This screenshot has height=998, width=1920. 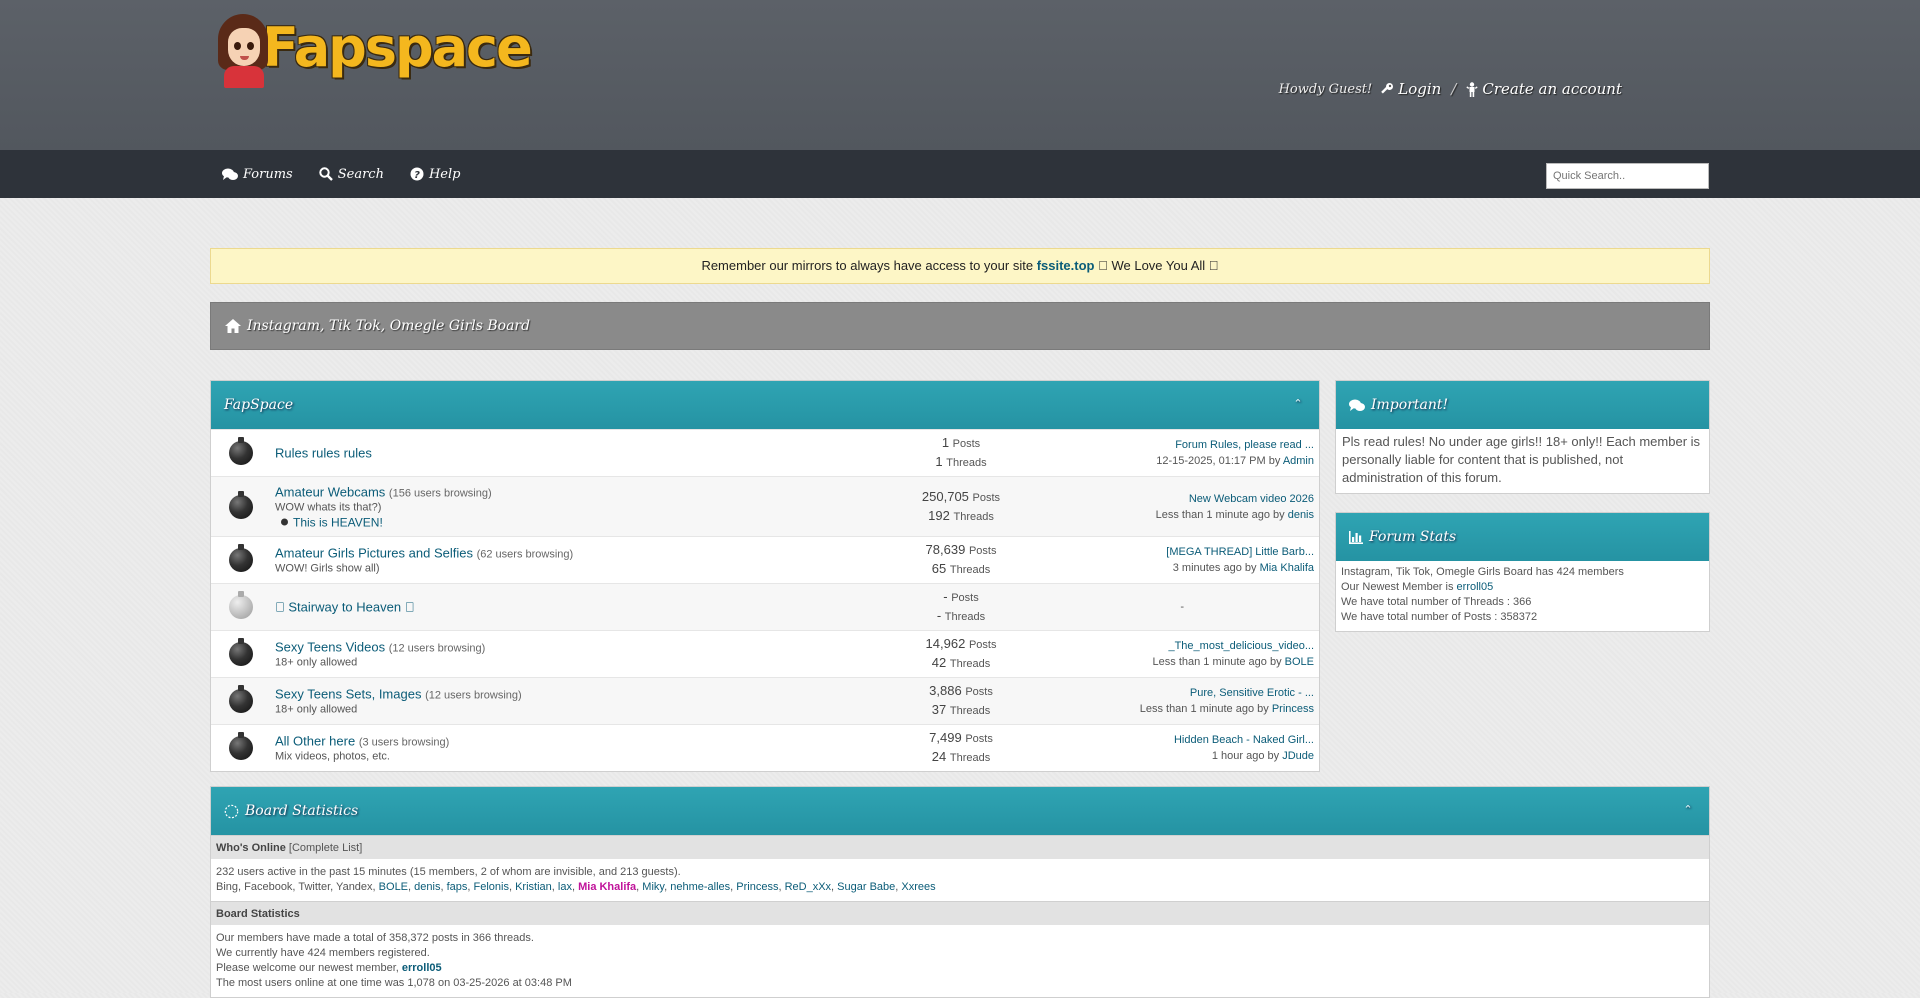 What do you see at coordinates (427, 887) in the screenshot?
I see `online-user-link: denis` at bounding box center [427, 887].